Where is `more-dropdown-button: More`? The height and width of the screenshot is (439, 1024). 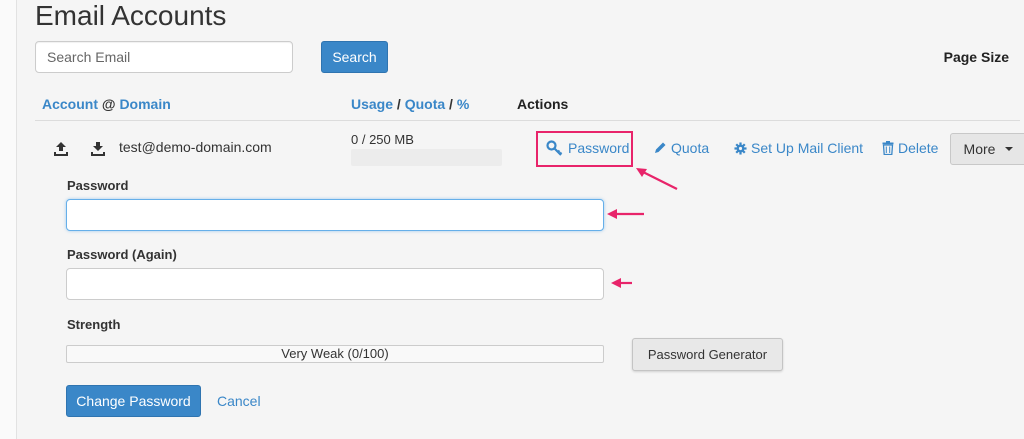 more-dropdown-button: More is located at coordinates (987, 149).